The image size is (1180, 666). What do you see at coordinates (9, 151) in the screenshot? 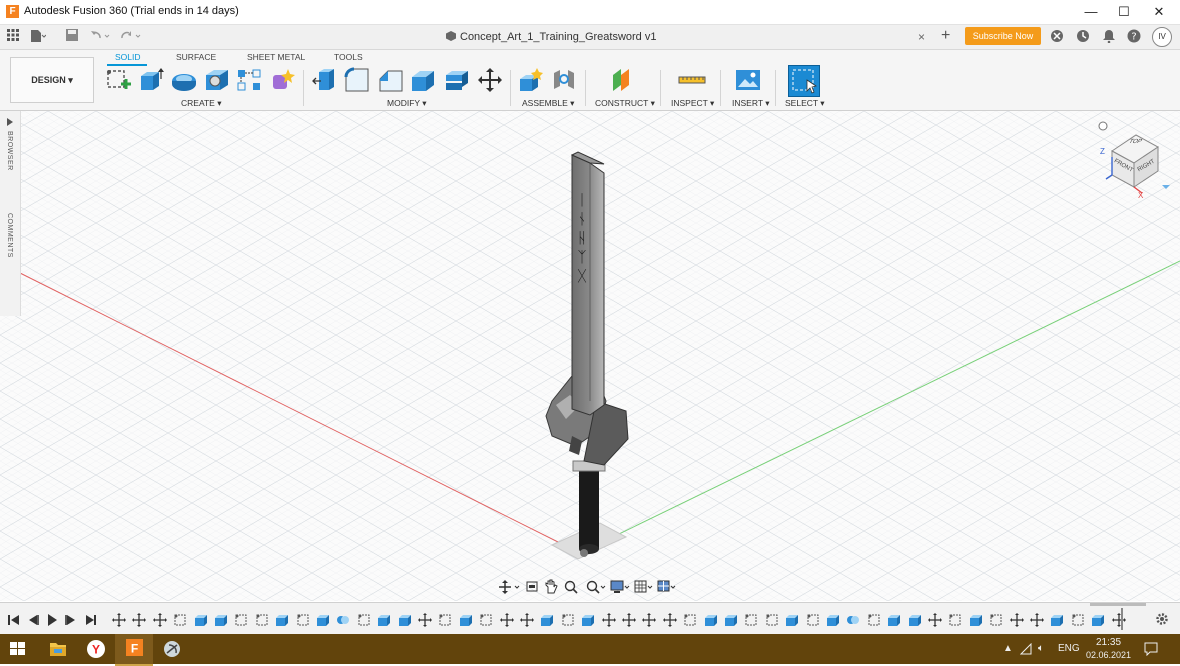
I see `browser-panel-tab: BROWSER` at bounding box center [9, 151].